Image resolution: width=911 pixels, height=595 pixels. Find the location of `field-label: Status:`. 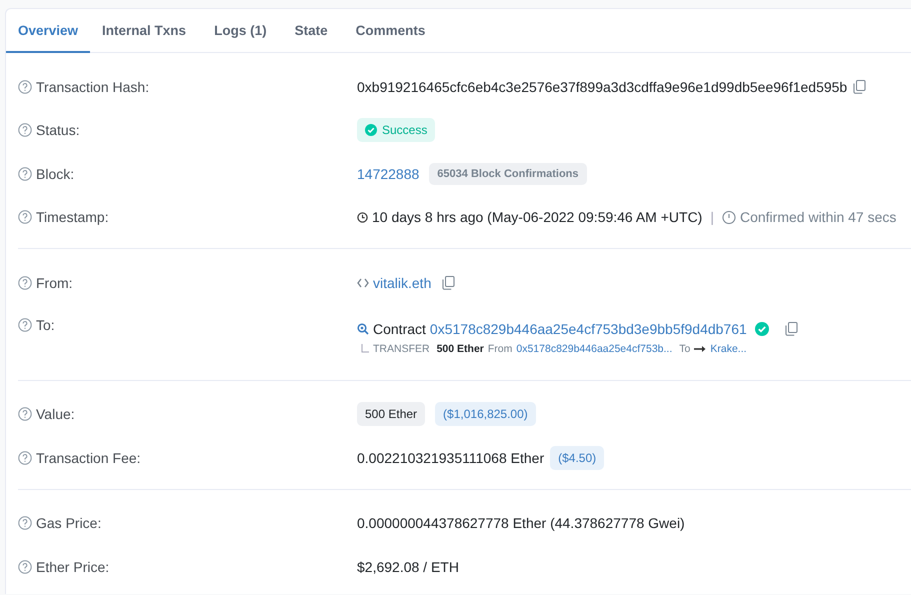

field-label: Status: is located at coordinates (58, 130).